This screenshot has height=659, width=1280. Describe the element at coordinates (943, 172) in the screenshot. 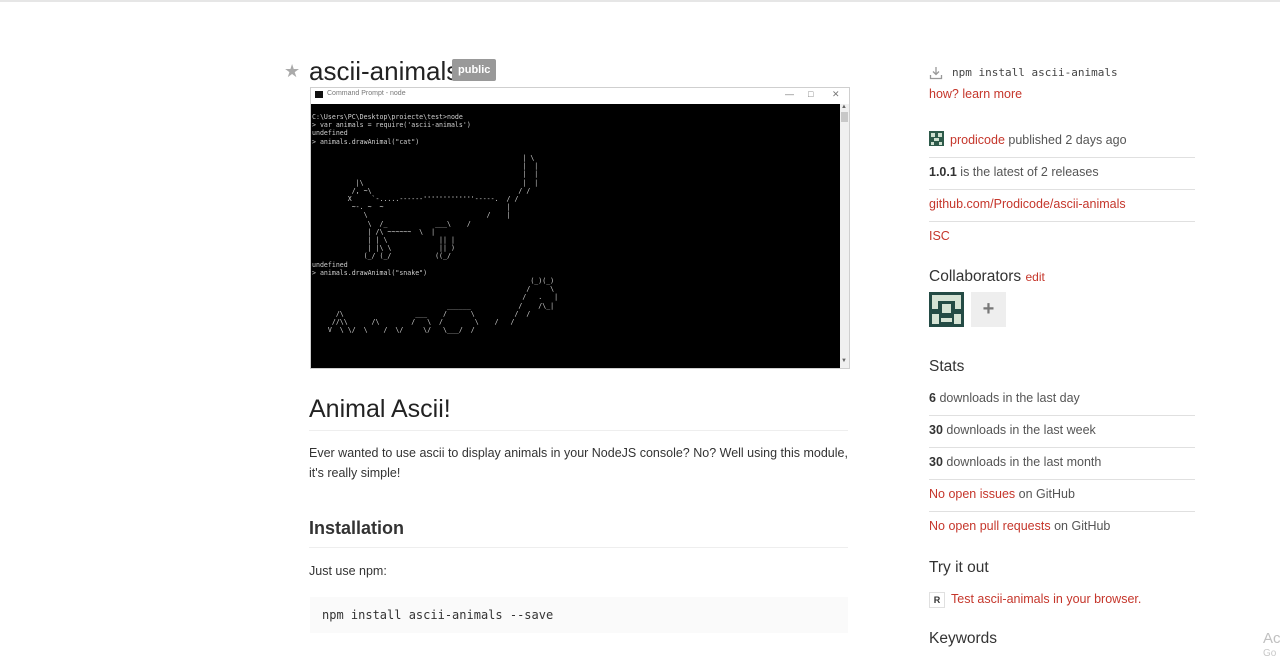

I see `version-number: 1.0.1` at that location.